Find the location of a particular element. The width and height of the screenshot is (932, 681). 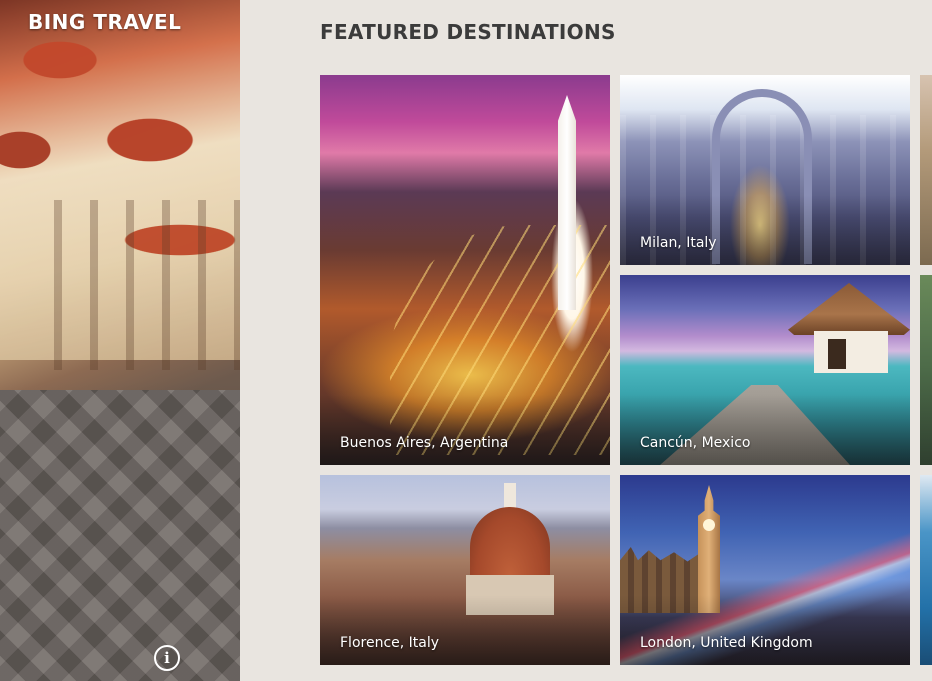

beach-hut-image is located at coordinates (849, 343).